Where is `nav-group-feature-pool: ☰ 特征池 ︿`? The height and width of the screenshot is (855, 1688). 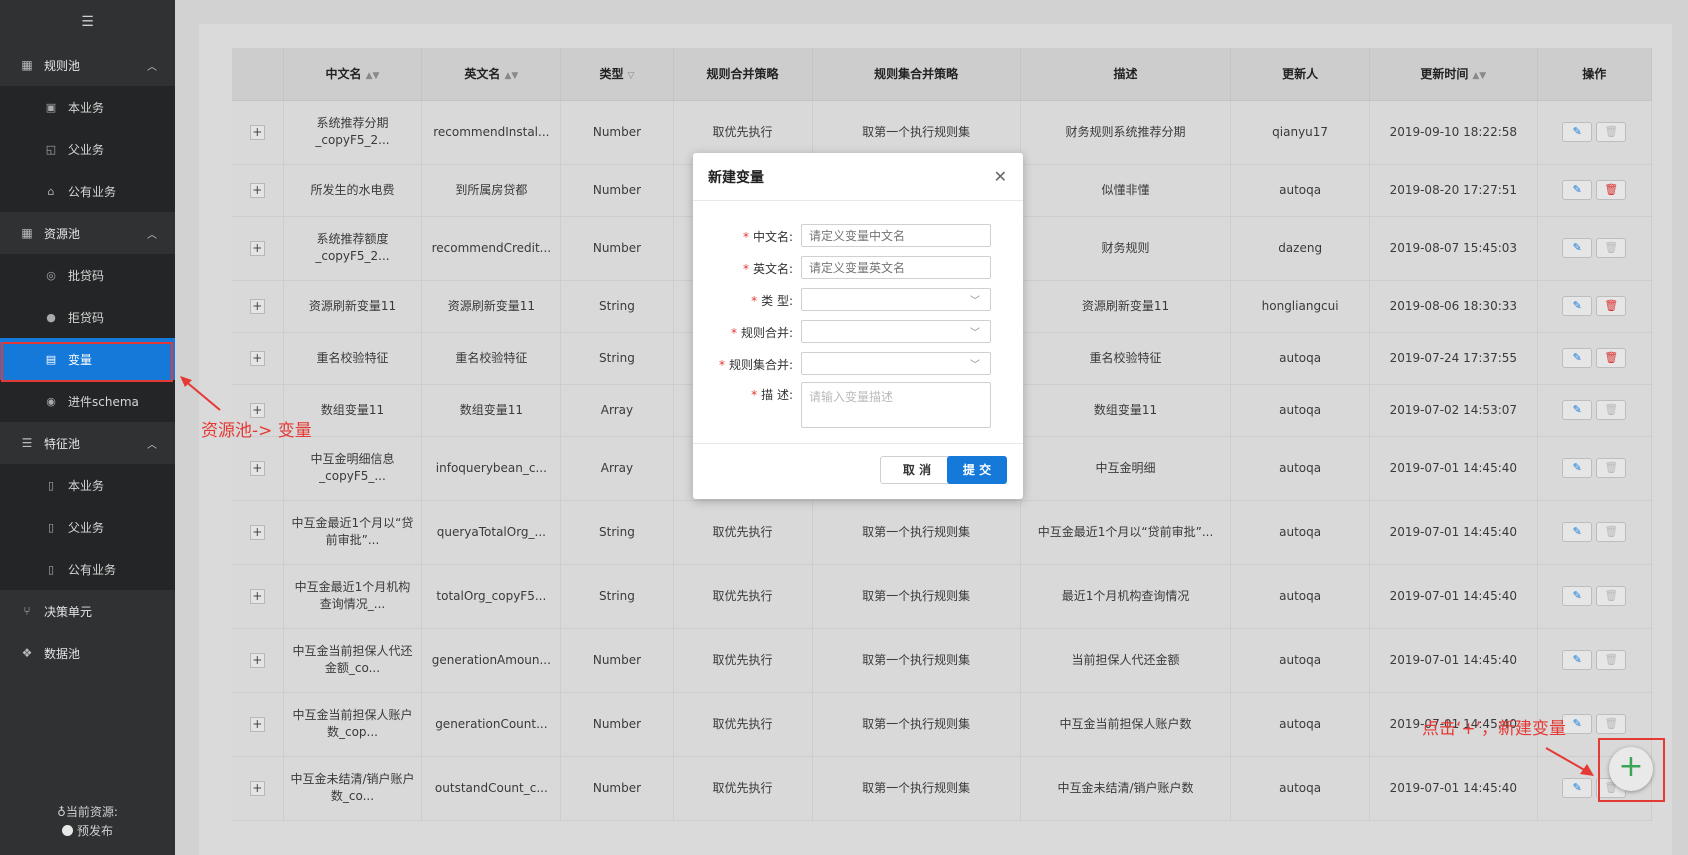
nav-group-feature-pool: ☰ 特征池 ︿ is located at coordinates (87, 443).